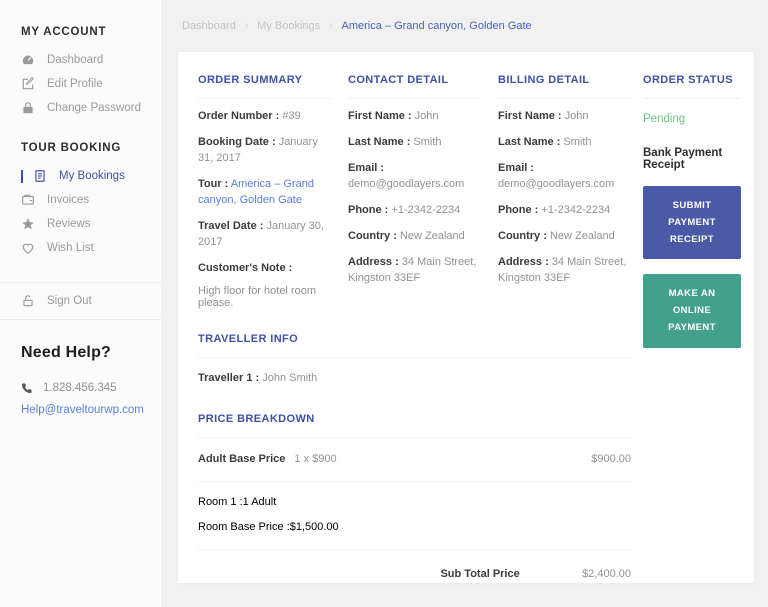 The width and height of the screenshot is (768, 607). Describe the element at coordinates (69, 224) in the screenshot. I see `sidebar-item-label: Reviews` at that location.